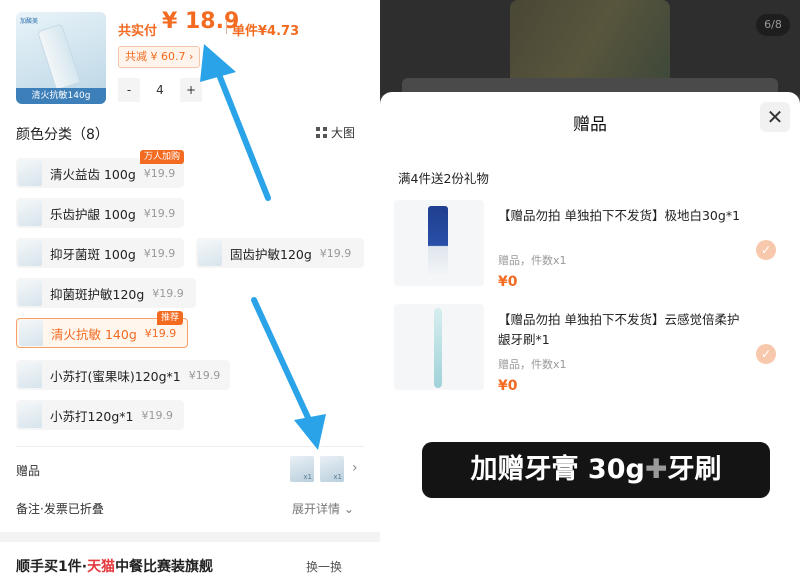 The image size is (800, 576). Describe the element at coordinates (190, 537) in the screenshot. I see `section-gap` at that location.